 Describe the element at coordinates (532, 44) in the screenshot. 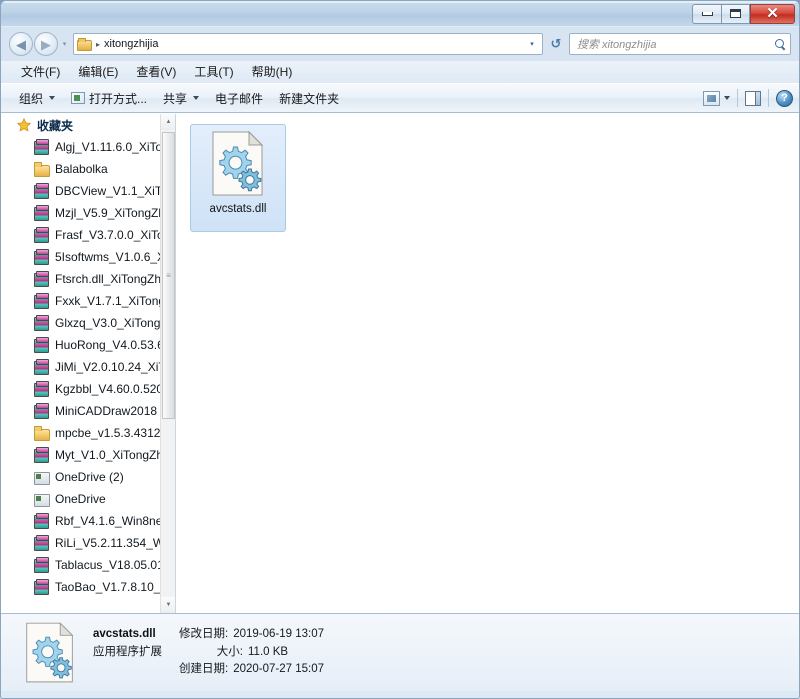

I see `address-chevron-down-icon: ▾` at that location.